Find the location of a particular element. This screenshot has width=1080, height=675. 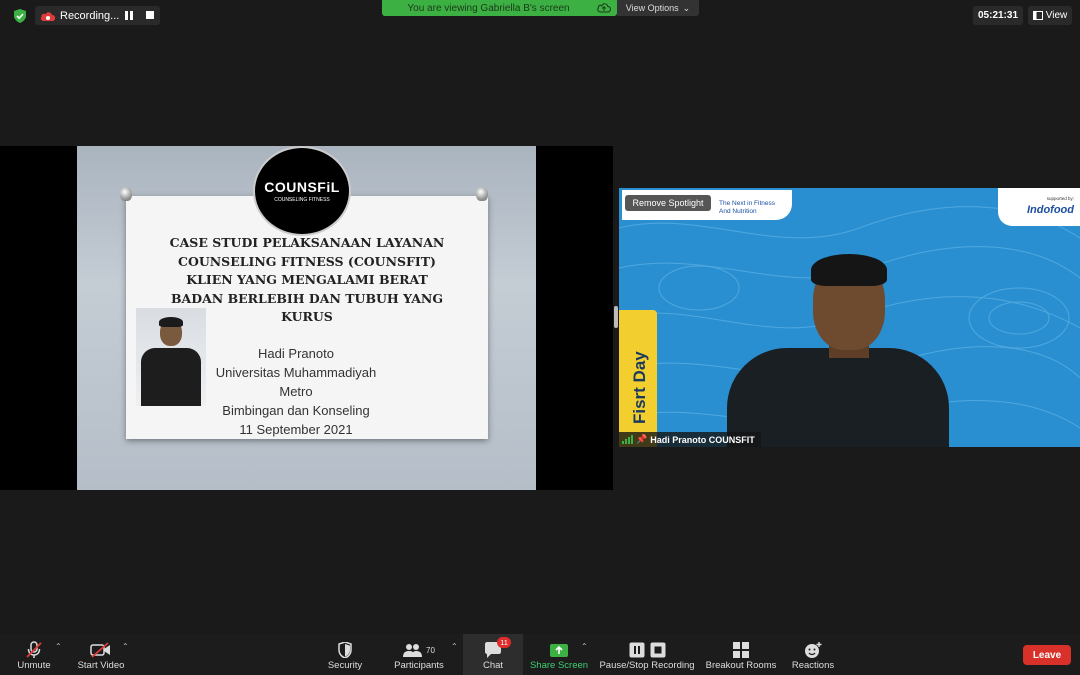

video-camera-off-icon is located at coordinates (100, 650).